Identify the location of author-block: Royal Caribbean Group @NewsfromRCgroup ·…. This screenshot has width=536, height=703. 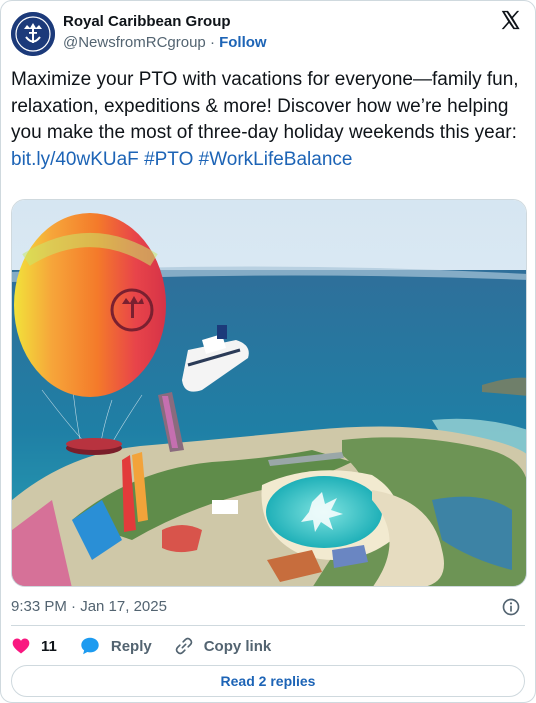
(165, 32).